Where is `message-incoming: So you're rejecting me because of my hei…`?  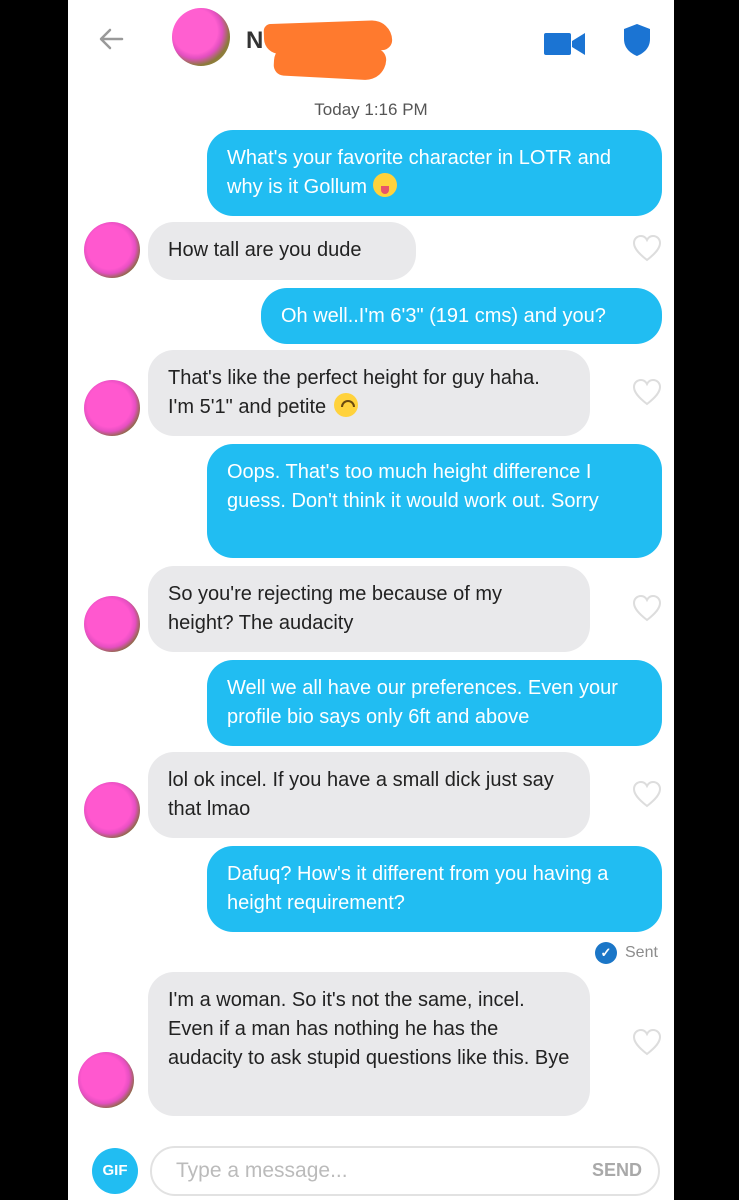
message-incoming: So you're rejecting me because of my hei… is located at coordinates (369, 609).